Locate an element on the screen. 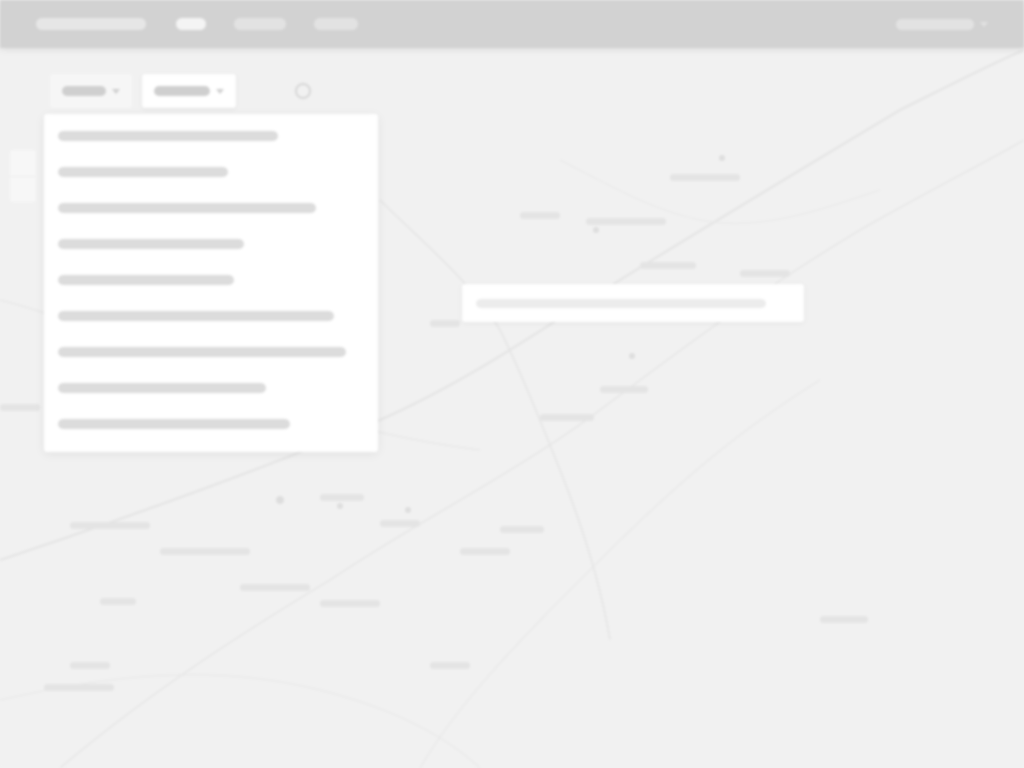  zoom-in-button is located at coordinates (23, 163).